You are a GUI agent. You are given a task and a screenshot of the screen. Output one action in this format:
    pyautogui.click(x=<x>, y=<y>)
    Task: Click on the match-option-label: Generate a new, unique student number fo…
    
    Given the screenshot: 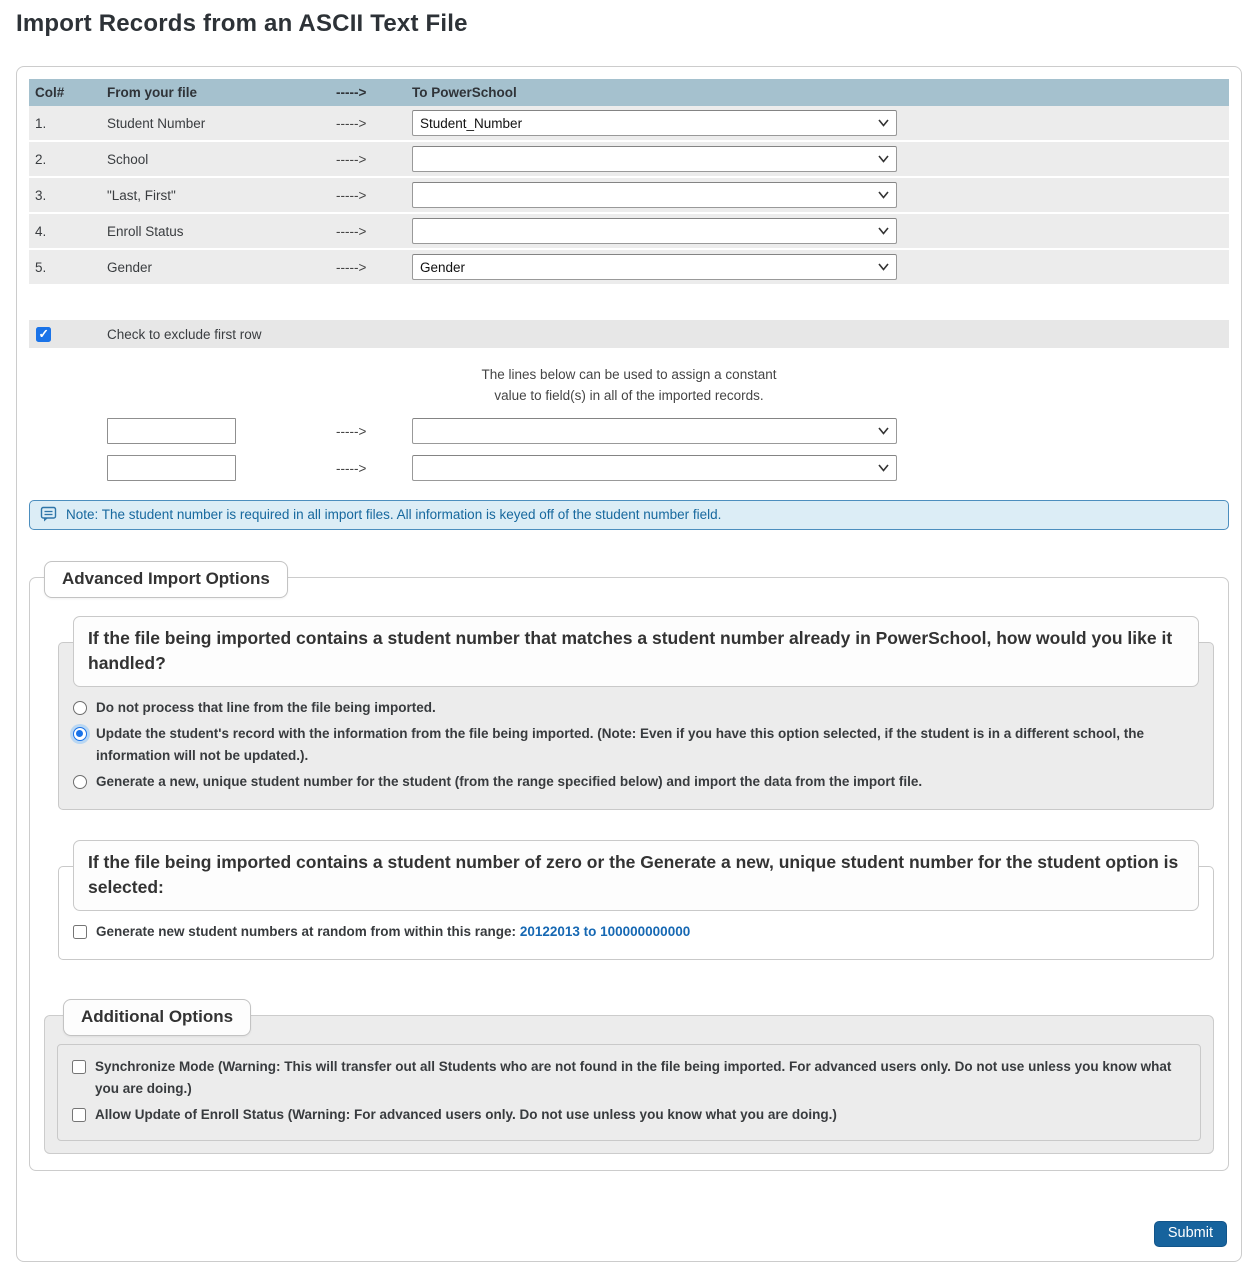 What is the action you would take?
    pyautogui.click(x=509, y=781)
    